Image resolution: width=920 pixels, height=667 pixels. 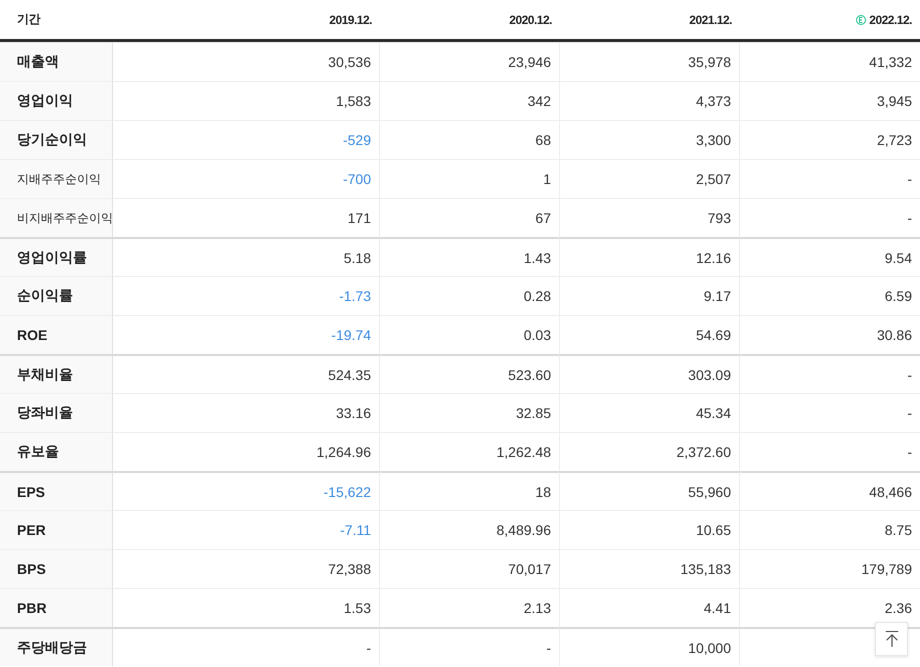 What do you see at coordinates (56, 178) in the screenshot?
I see `row-label: 지배주주순이익` at bounding box center [56, 178].